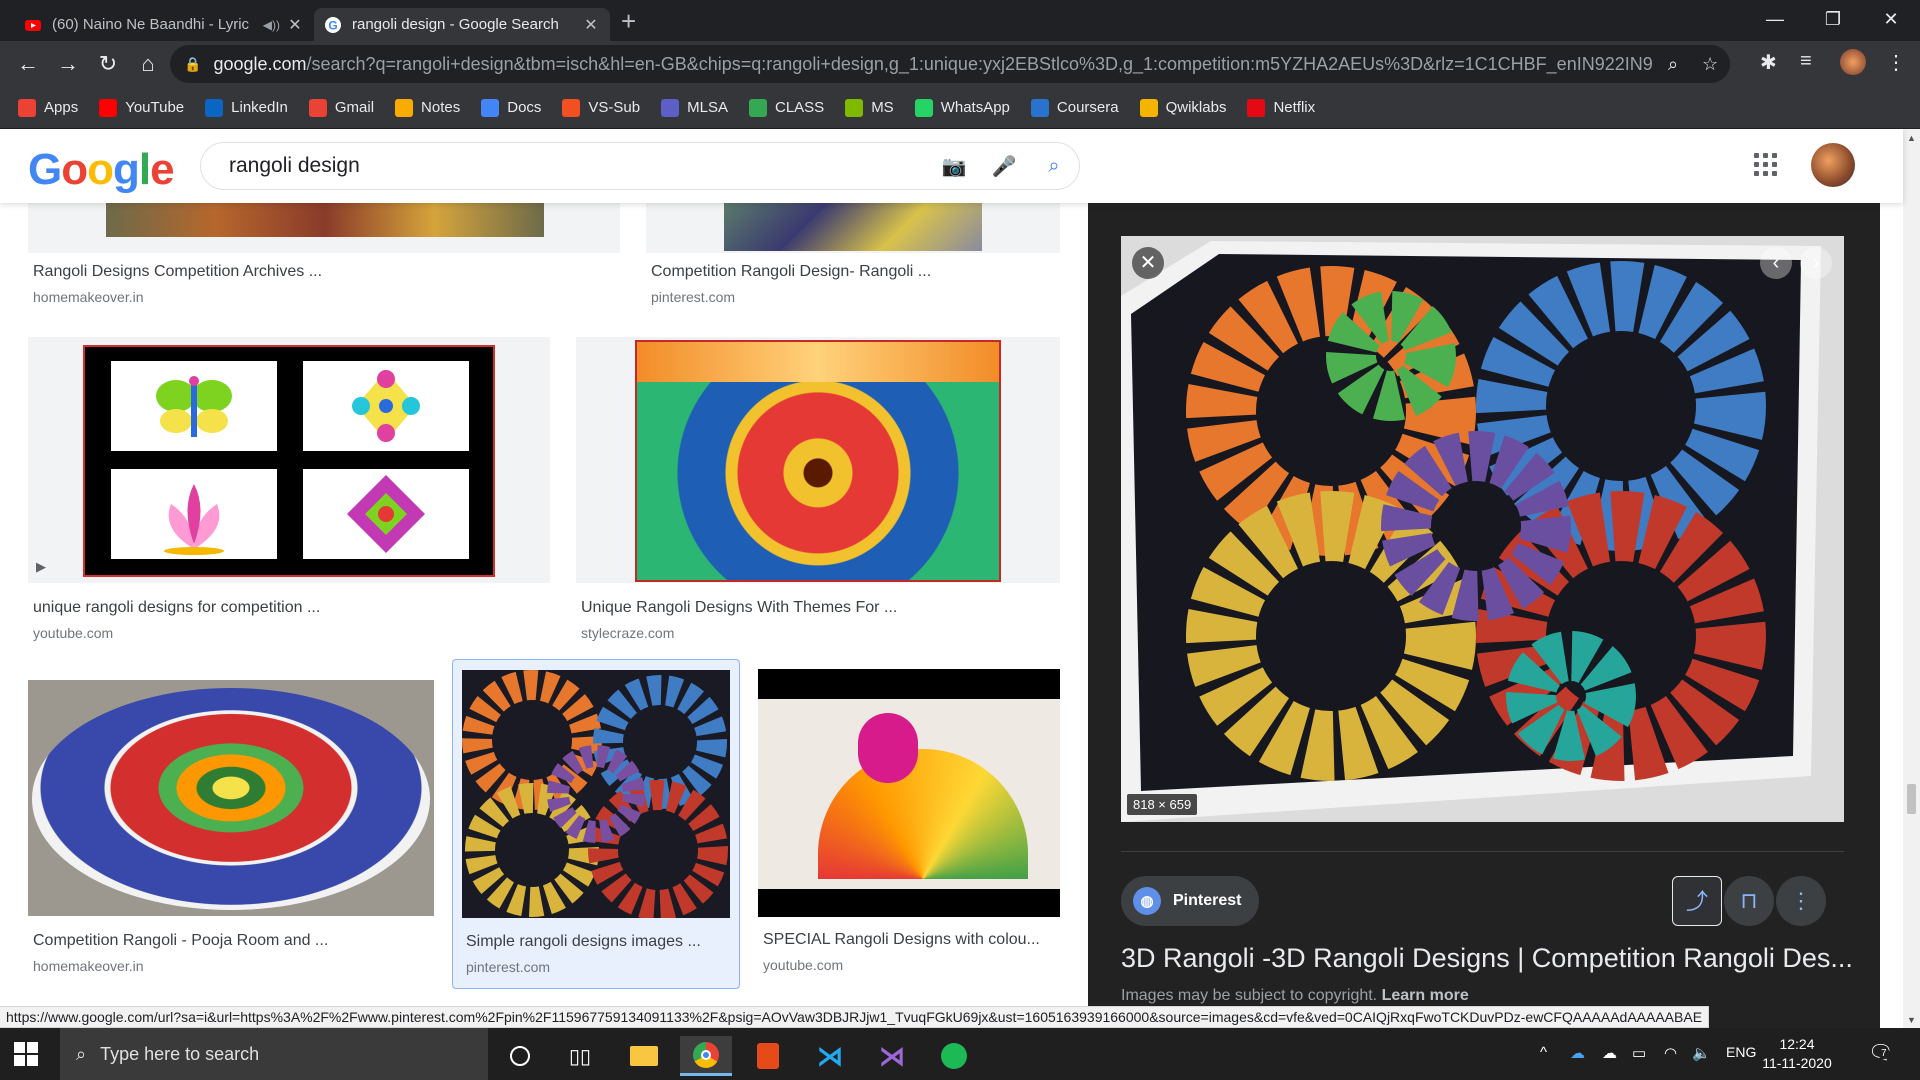  Describe the element at coordinates (289, 460) in the screenshot. I see `result-thumbnail: ▶` at that location.